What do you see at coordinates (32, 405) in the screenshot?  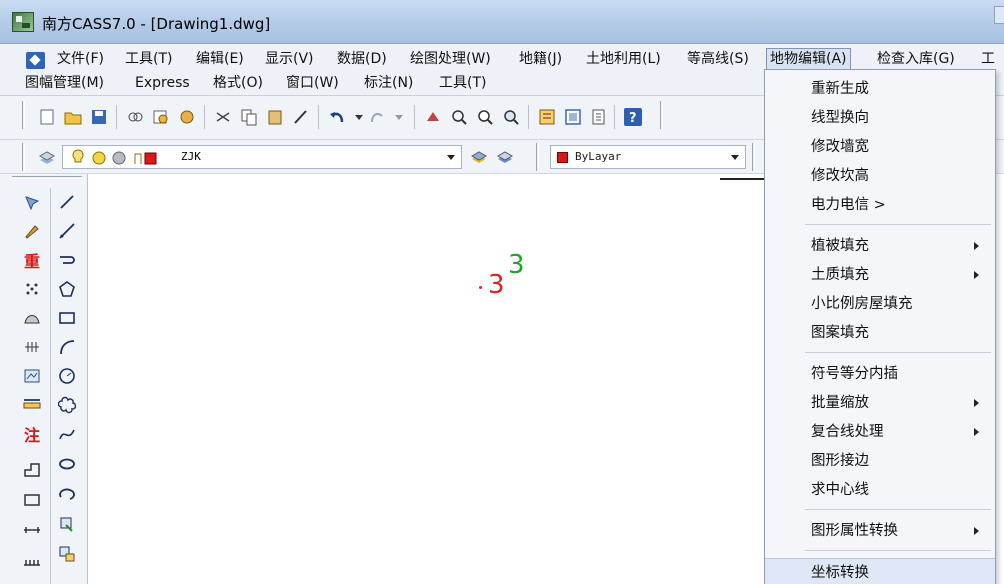 I see `cass-scale-icon` at bounding box center [32, 405].